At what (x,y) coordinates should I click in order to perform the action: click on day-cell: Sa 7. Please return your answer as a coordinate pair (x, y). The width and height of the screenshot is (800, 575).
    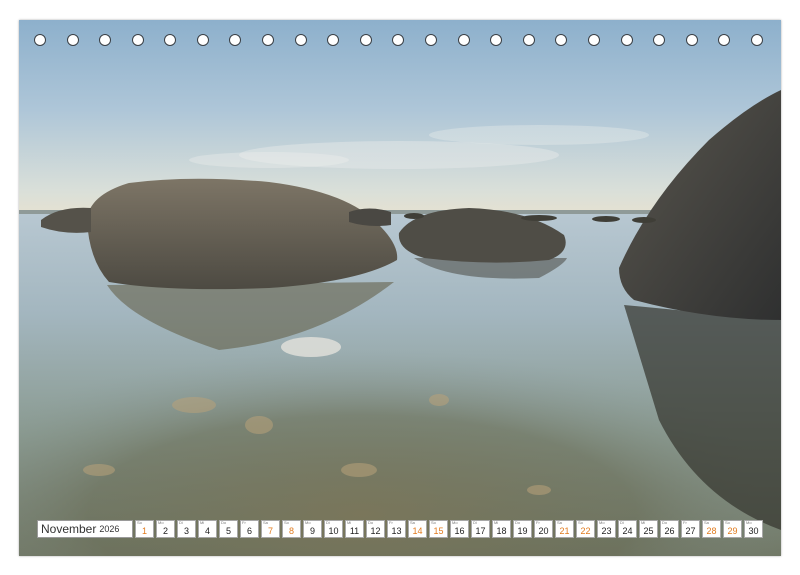
    Looking at the image, I should click on (270, 529).